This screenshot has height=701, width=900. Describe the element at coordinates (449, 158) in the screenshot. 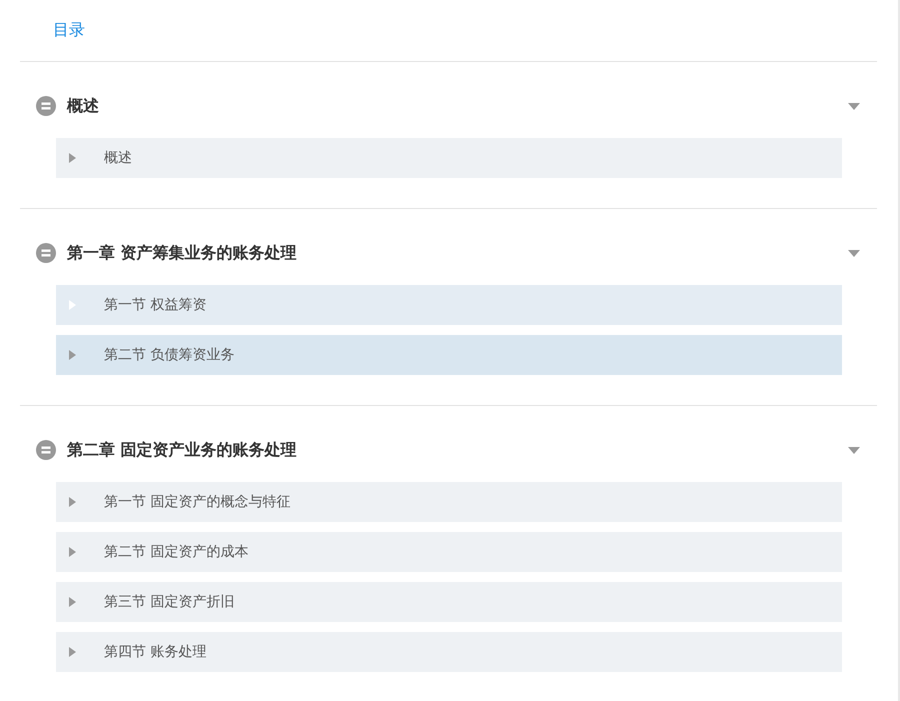

I see `chapter-item: 概述` at that location.